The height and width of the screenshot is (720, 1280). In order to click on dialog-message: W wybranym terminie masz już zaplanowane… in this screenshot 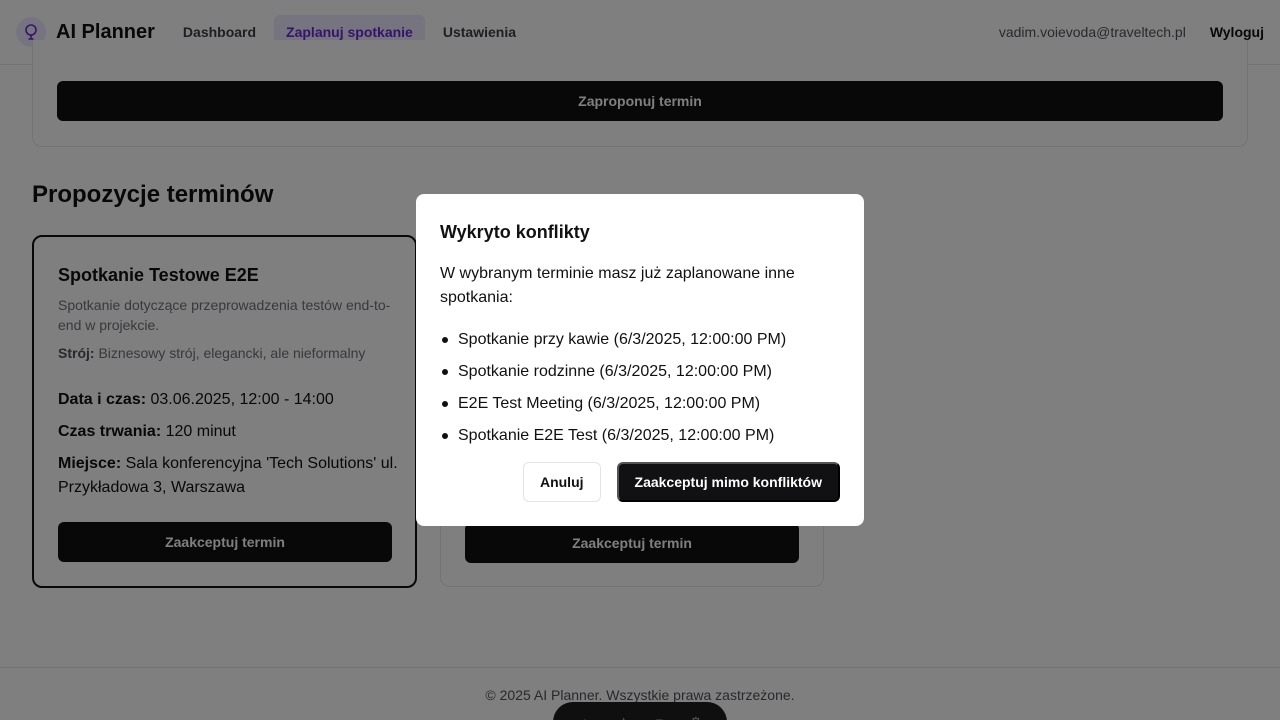, I will do `click(617, 285)`.